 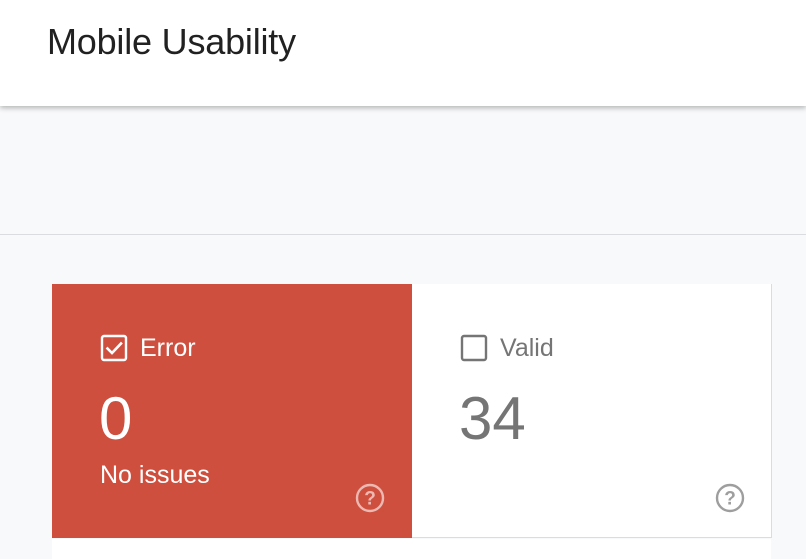 What do you see at coordinates (155, 475) in the screenshot?
I see `error-subtext: No issues` at bounding box center [155, 475].